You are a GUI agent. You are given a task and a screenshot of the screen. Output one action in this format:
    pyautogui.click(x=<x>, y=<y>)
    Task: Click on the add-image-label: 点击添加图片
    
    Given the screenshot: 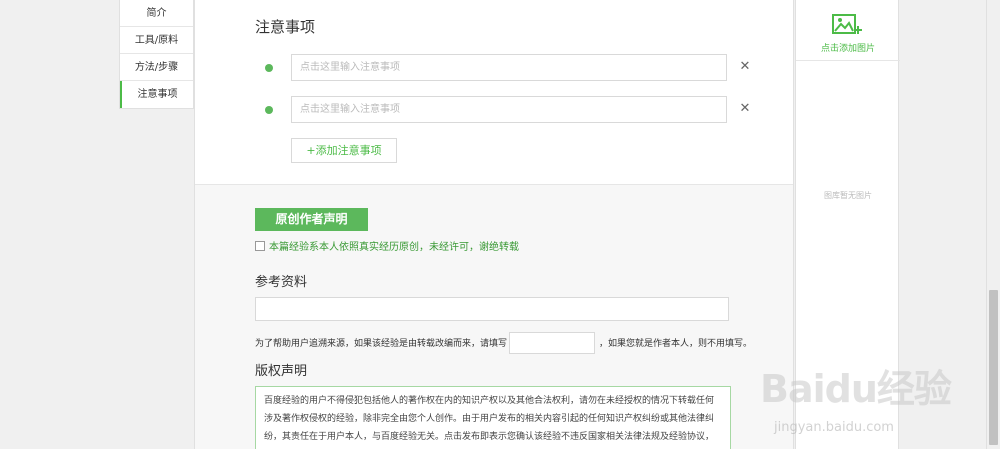 What is the action you would take?
    pyautogui.click(x=847, y=49)
    